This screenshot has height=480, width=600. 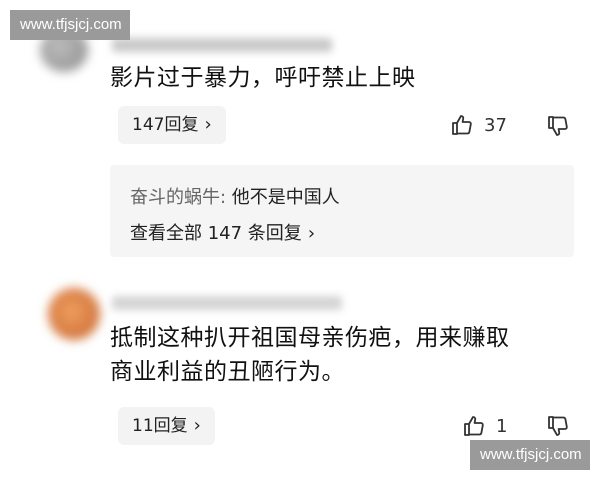 What do you see at coordinates (310, 338) in the screenshot?
I see `comment-text-line-1: 抵制这种扒开祖国母亲伤疤，用来赚取` at bounding box center [310, 338].